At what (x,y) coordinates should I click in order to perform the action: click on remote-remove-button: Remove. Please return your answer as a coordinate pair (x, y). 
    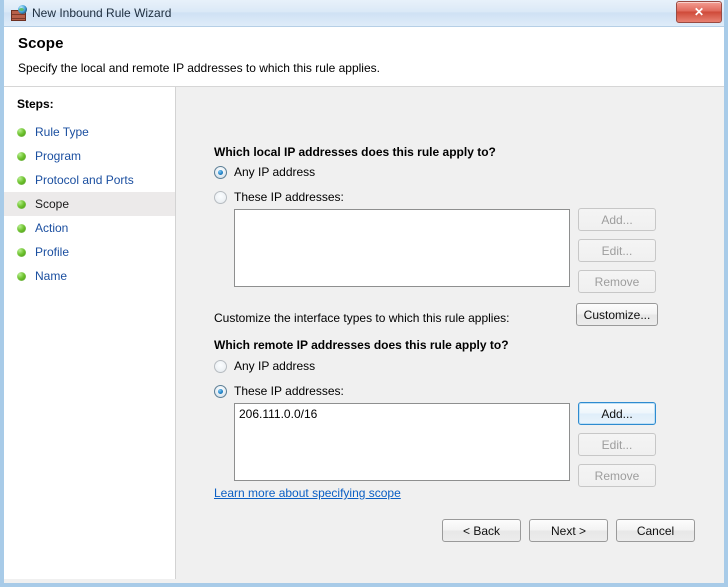
    Looking at the image, I should click on (617, 475).